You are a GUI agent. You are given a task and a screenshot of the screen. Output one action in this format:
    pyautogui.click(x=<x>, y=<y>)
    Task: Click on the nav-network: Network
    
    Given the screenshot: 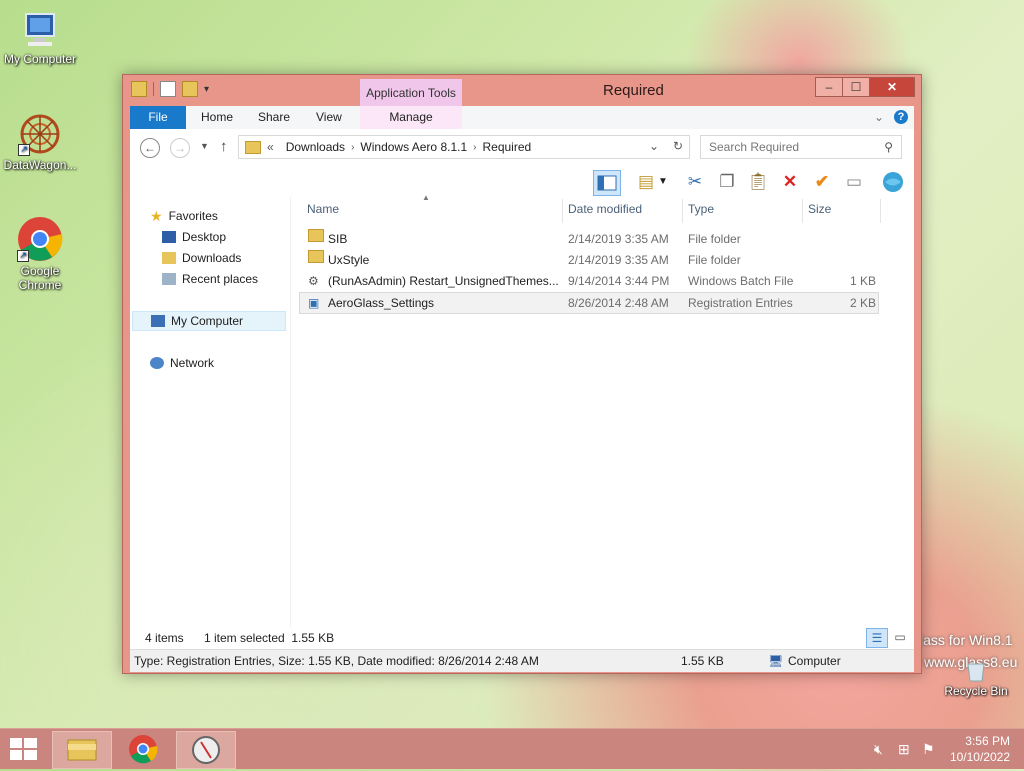 What is the action you would take?
    pyautogui.click(x=182, y=363)
    